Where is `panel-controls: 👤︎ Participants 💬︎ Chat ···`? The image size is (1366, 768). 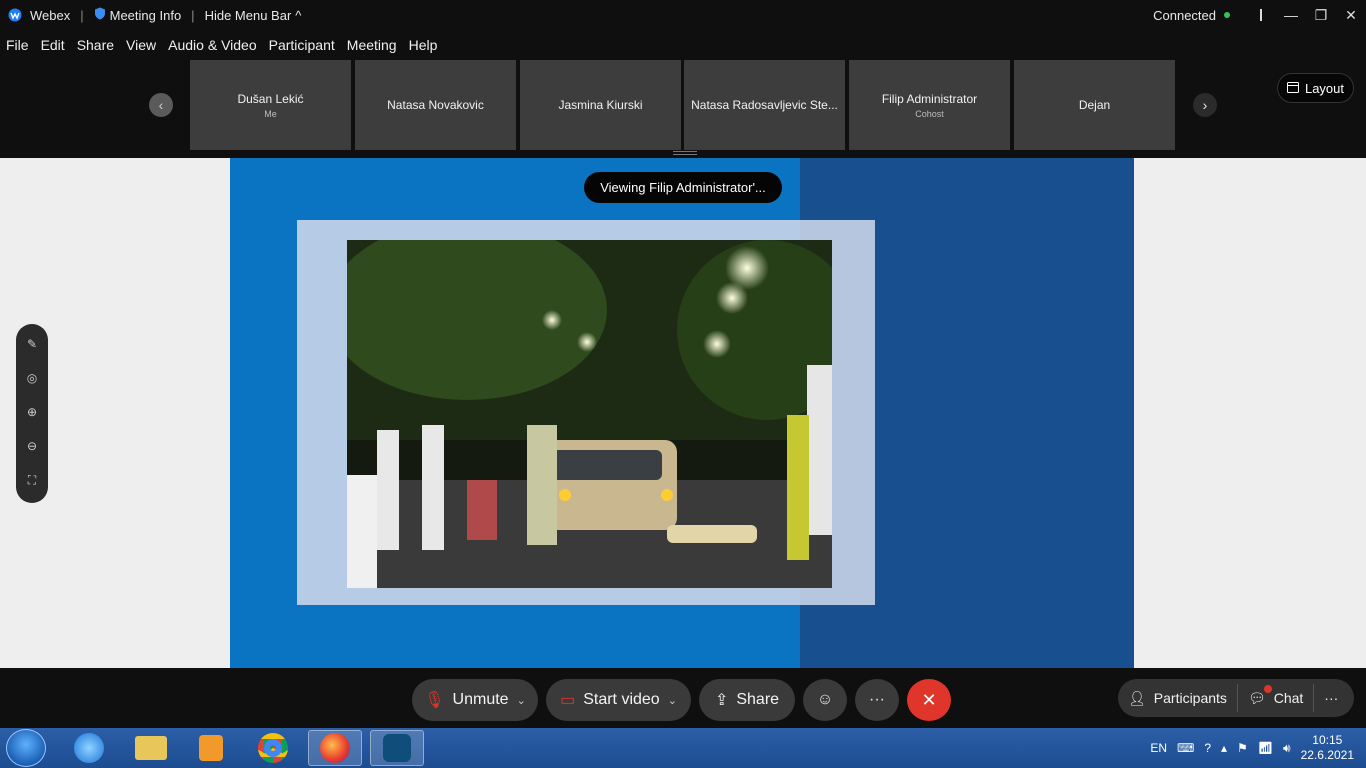 panel-controls: 👤︎ Participants 💬︎ Chat ··· is located at coordinates (1236, 698).